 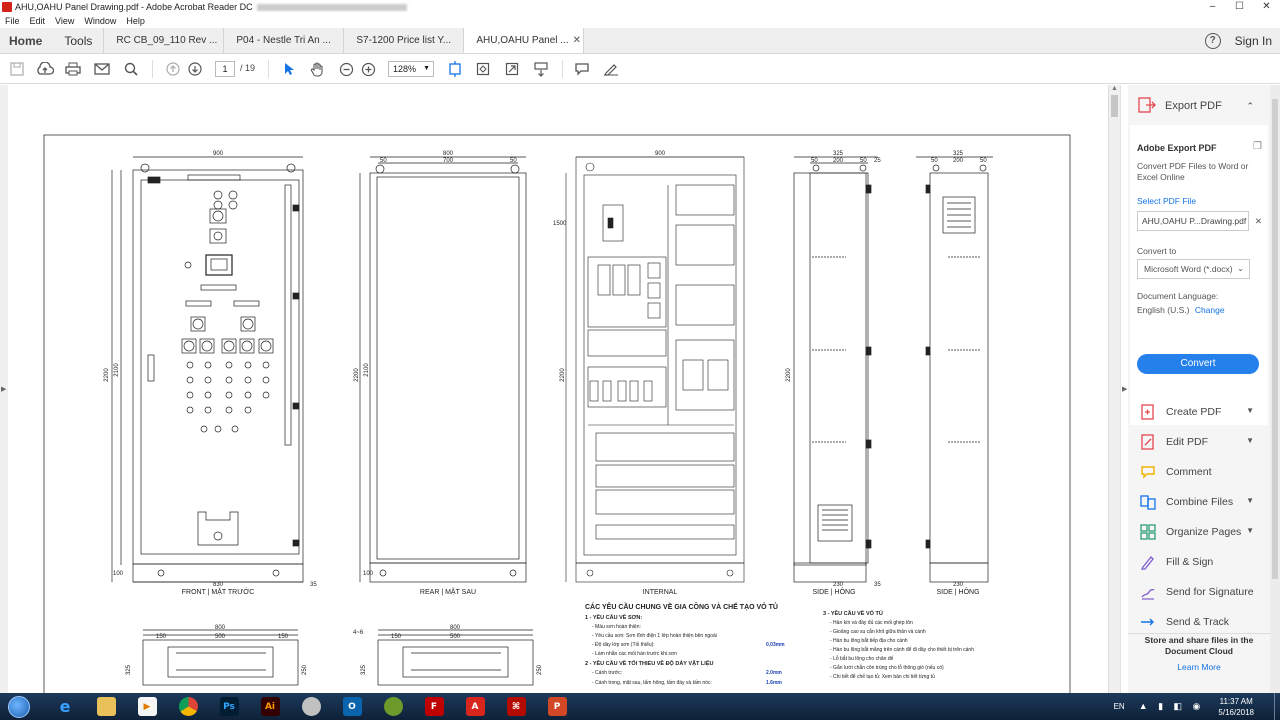 I want to click on remove-file-icon: ✕, so click(x=1258, y=221).